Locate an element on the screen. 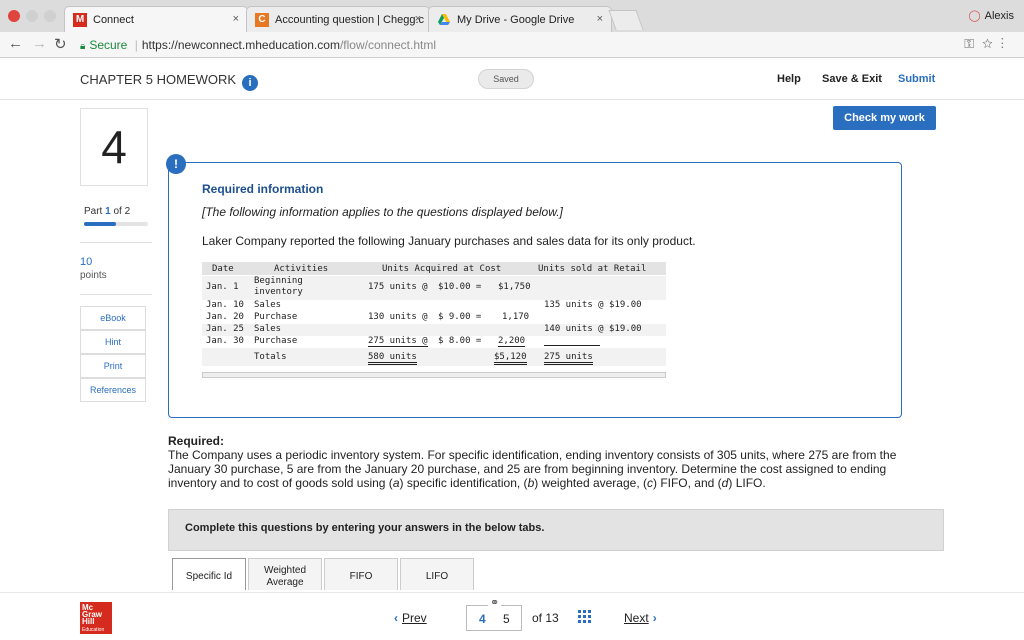 The height and width of the screenshot is (640, 1024). cell-acquired-cost: $ 9.00 = is located at coordinates (460, 317).